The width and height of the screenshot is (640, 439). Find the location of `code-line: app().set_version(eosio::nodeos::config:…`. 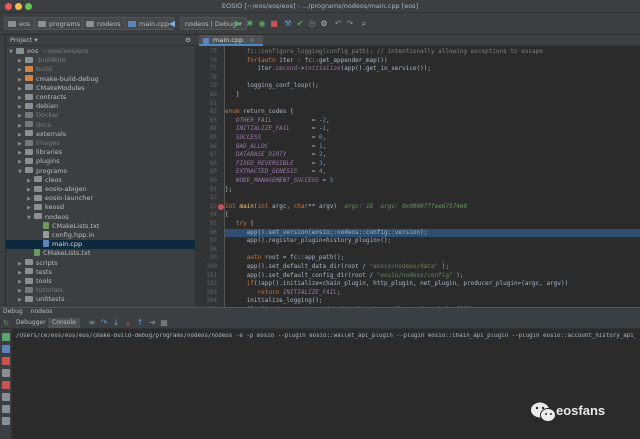

code-line: app().set_version(eosio::nodeos::config:… is located at coordinates (432, 233).